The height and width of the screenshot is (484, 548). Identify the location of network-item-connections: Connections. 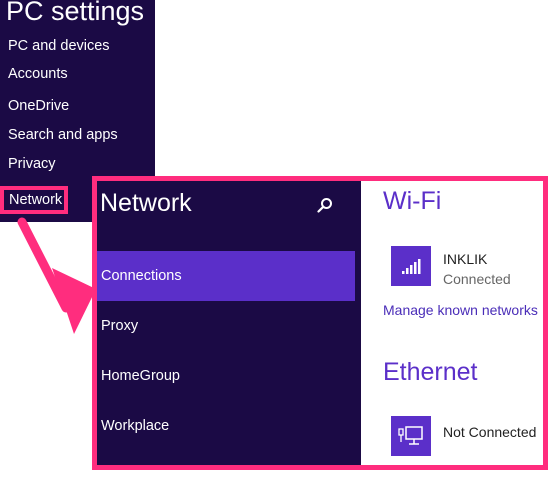
(226, 276).